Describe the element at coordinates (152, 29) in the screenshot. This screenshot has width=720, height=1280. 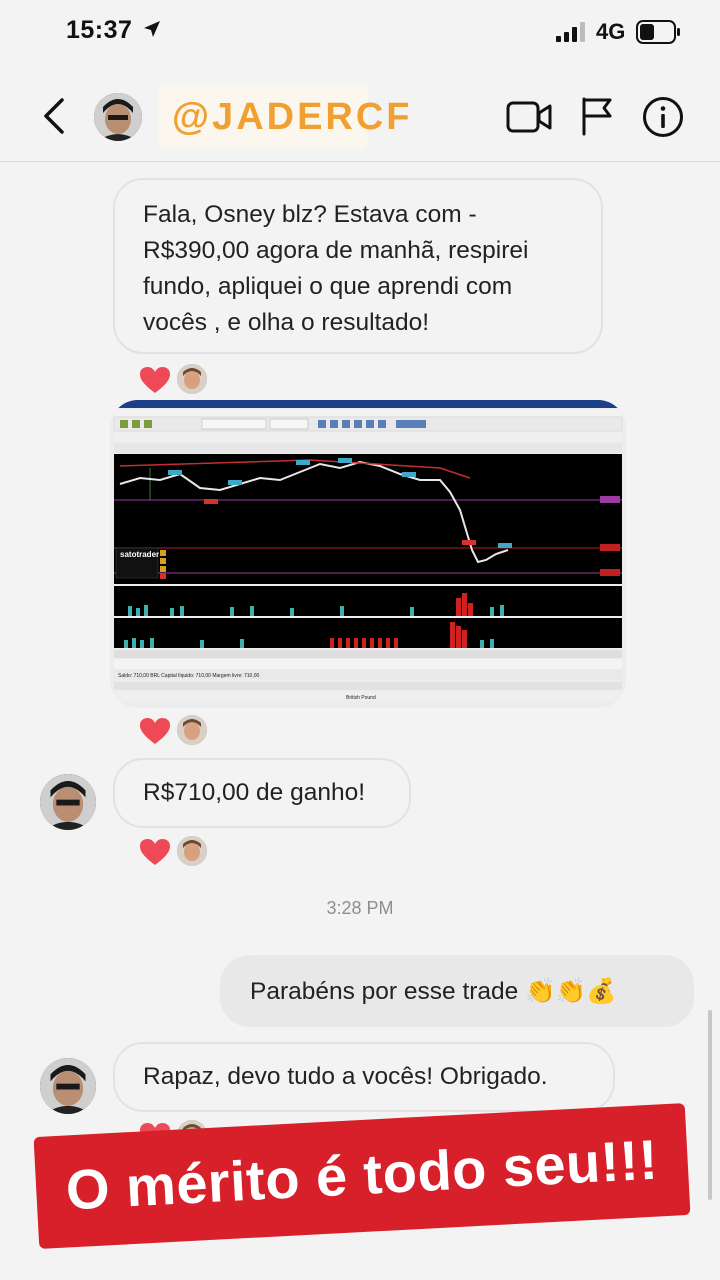
I see `location-arrow-icon` at that location.